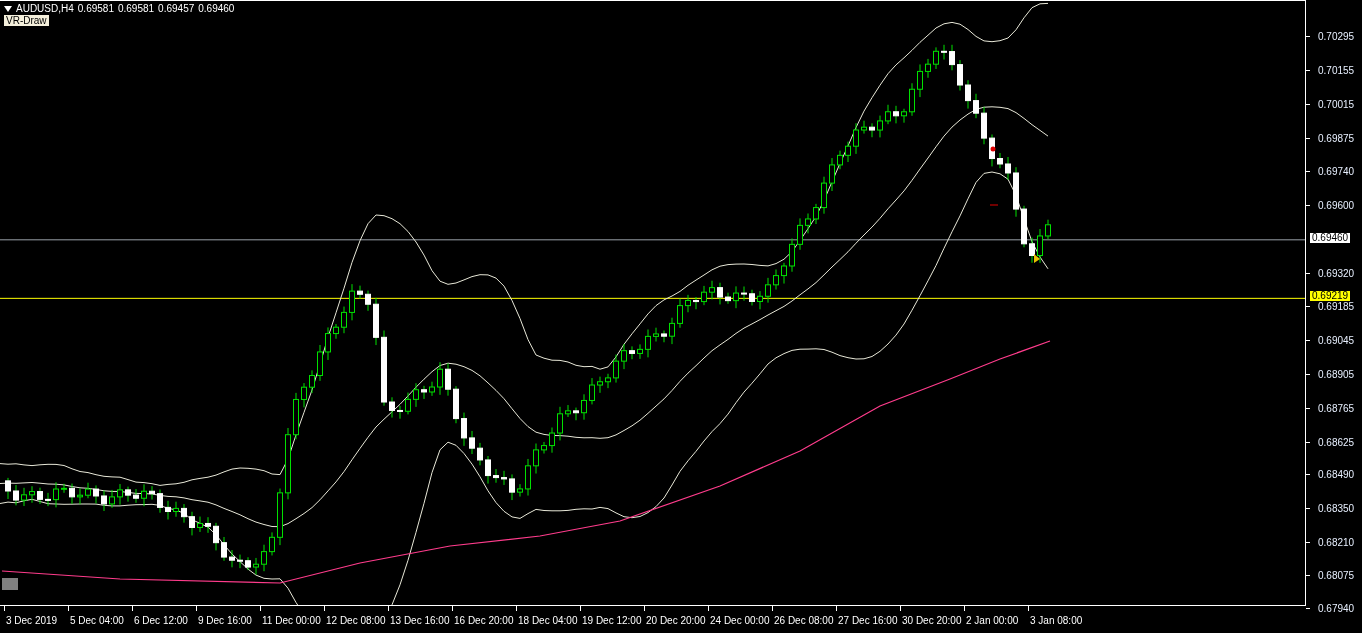  What do you see at coordinates (1330, 237) in the screenshot?
I see `price-marker: 0.69460` at bounding box center [1330, 237].